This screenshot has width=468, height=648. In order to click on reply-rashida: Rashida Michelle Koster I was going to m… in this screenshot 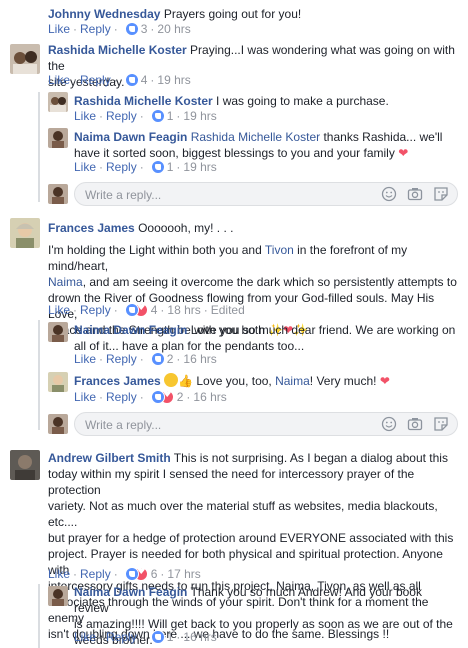, I will do `click(231, 101)`.